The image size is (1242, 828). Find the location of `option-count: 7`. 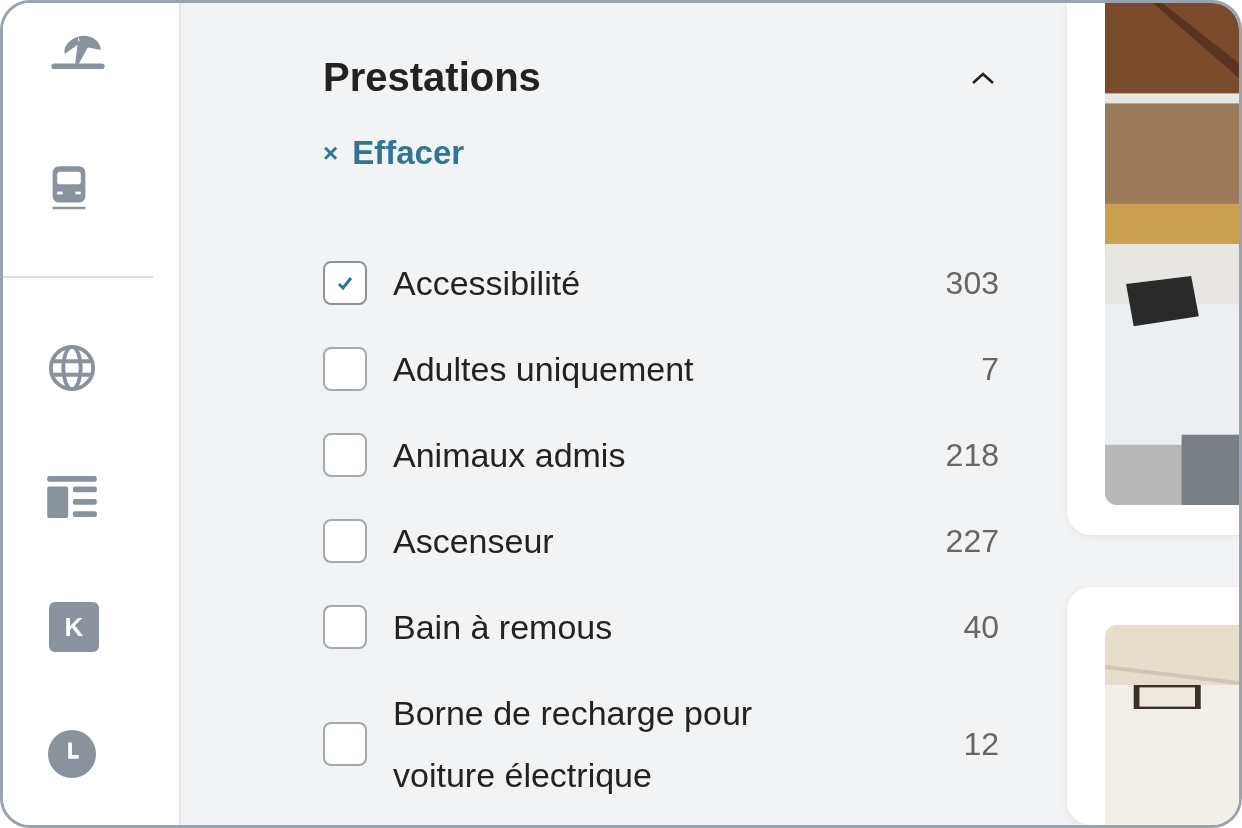

option-count: 7 is located at coordinates (990, 369).